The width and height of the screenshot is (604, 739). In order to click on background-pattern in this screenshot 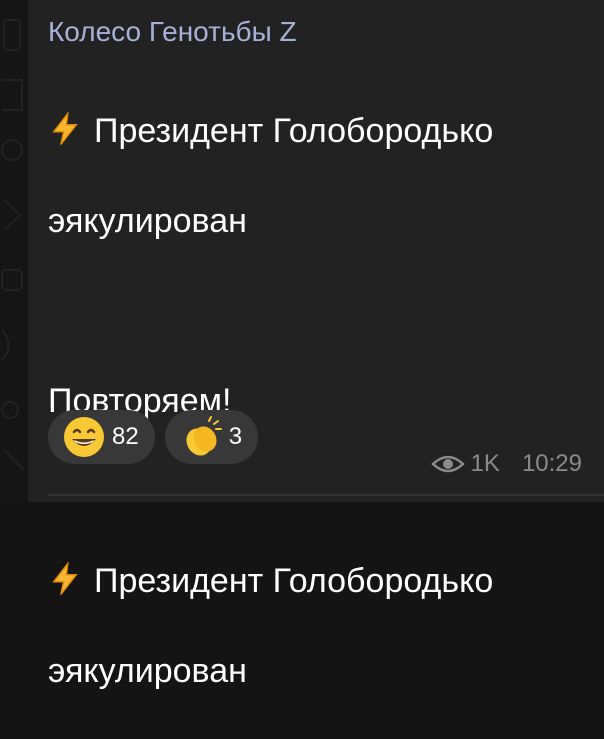, I will do `click(13, 245)`.